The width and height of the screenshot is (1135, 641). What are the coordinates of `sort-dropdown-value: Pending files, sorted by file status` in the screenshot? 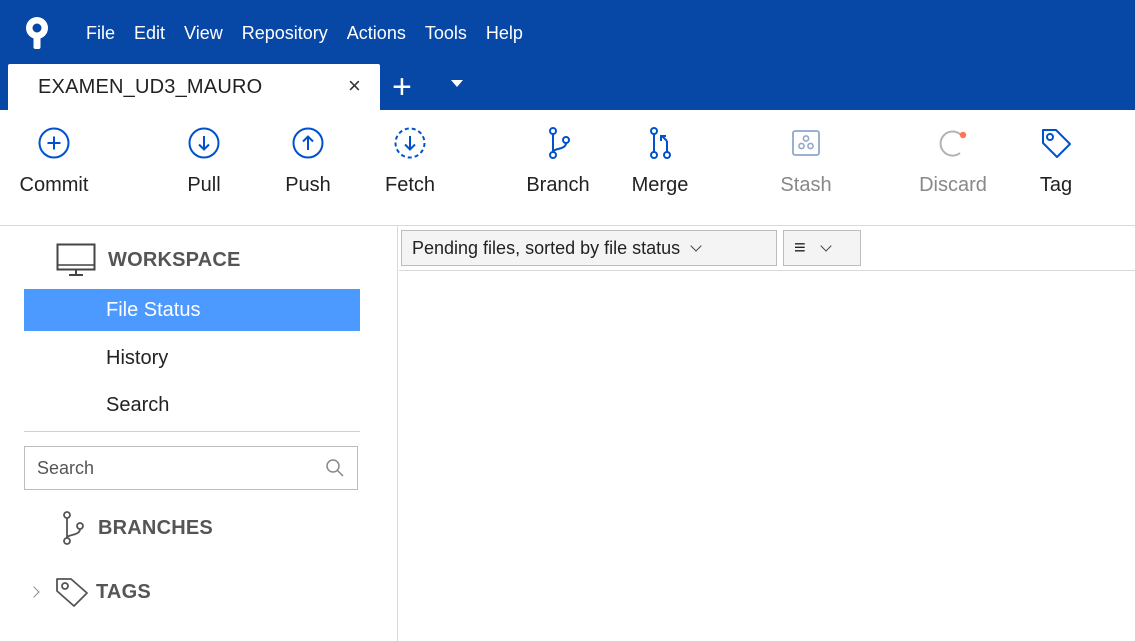 It's located at (546, 247).